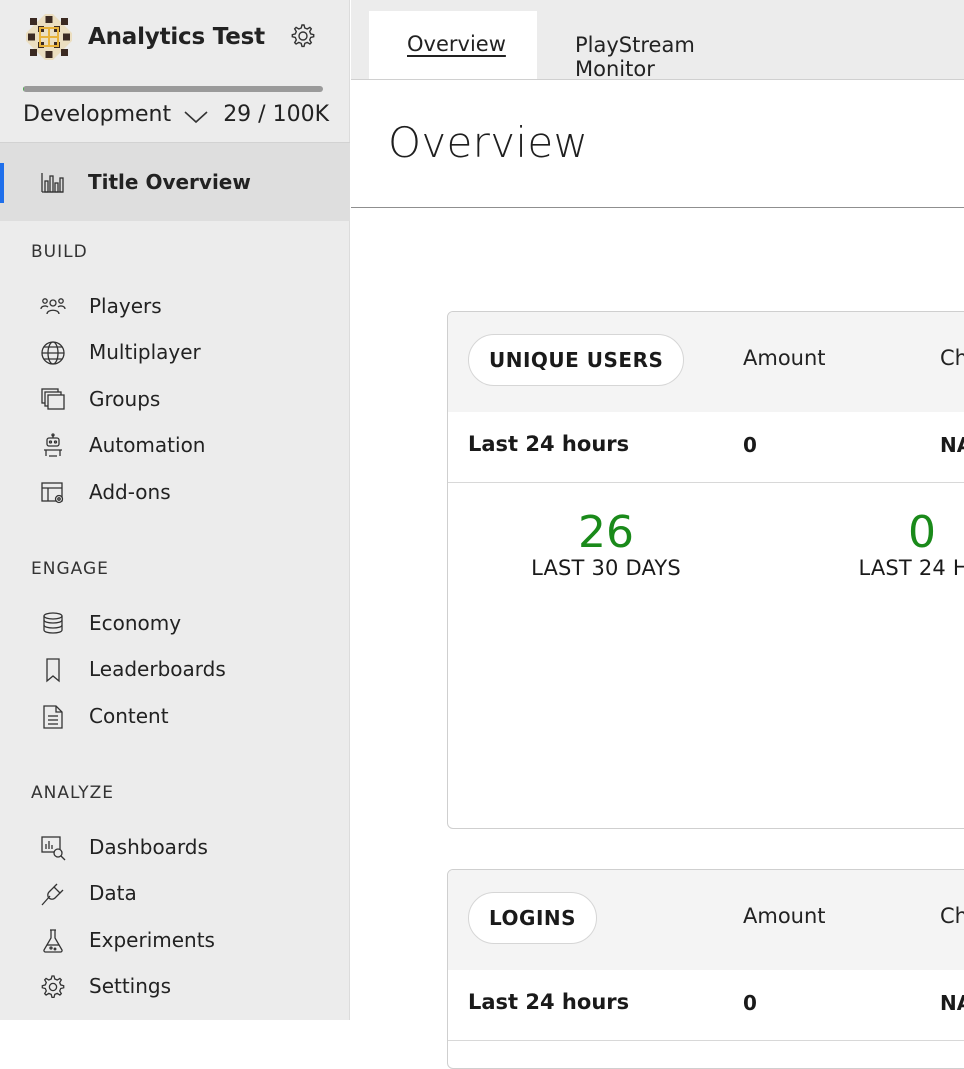 The width and height of the screenshot is (964, 1069). Describe the element at coordinates (135, 623) in the screenshot. I see `sidebar-item-label: Economy` at that location.